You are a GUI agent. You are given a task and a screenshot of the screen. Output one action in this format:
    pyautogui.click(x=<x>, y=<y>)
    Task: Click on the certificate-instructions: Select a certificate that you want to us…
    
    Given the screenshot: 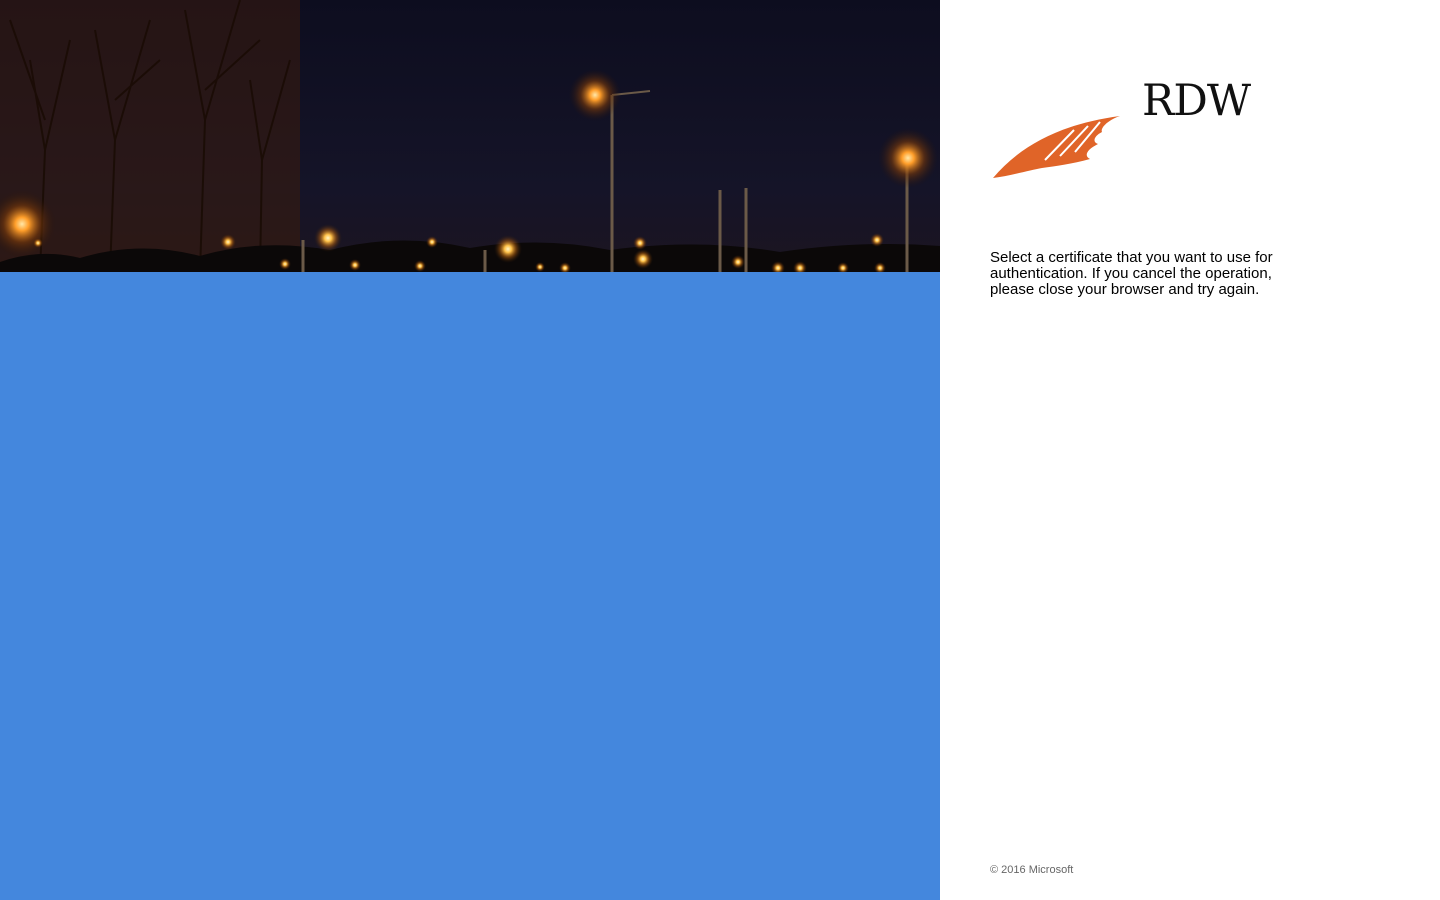 What is the action you would take?
    pyautogui.click(x=1131, y=273)
    